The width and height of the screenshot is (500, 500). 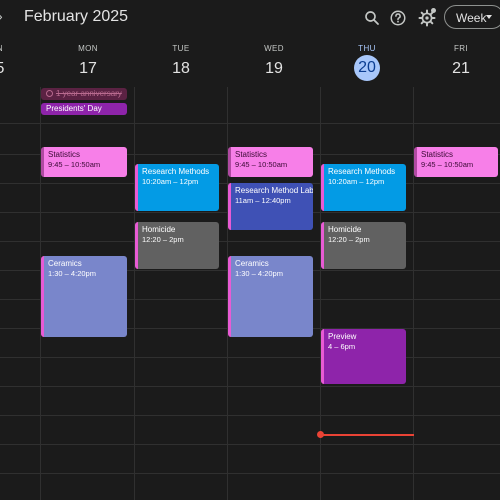 What do you see at coordinates (270, 206) in the screenshot?
I see `event-wed-research-method-lab: Research Method Lab 11am – 12:40pm` at bounding box center [270, 206].